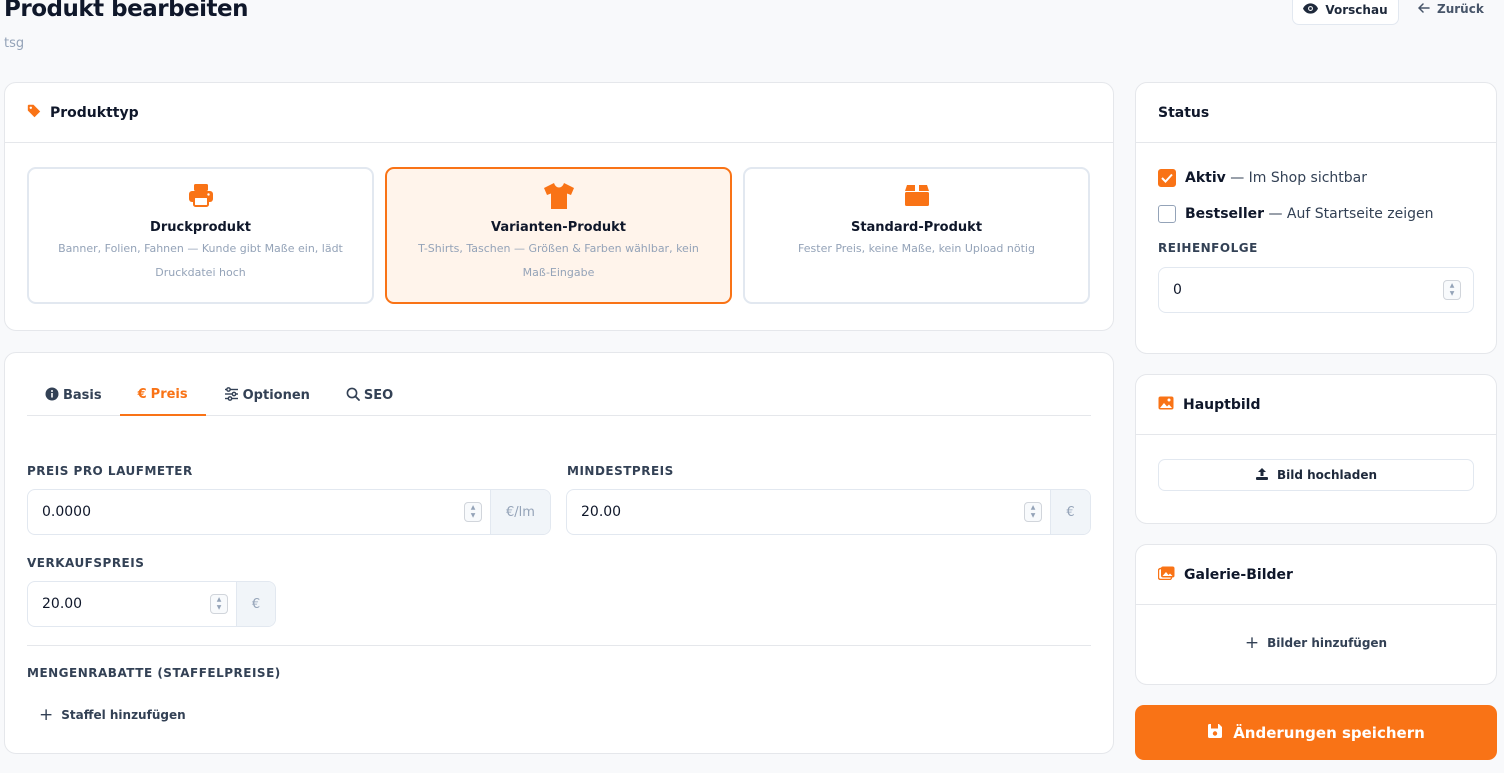 Image resolution: width=1504 pixels, height=773 pixels. I want to click on gallery-header: Galerie-Bilder, so click(1316, 575).